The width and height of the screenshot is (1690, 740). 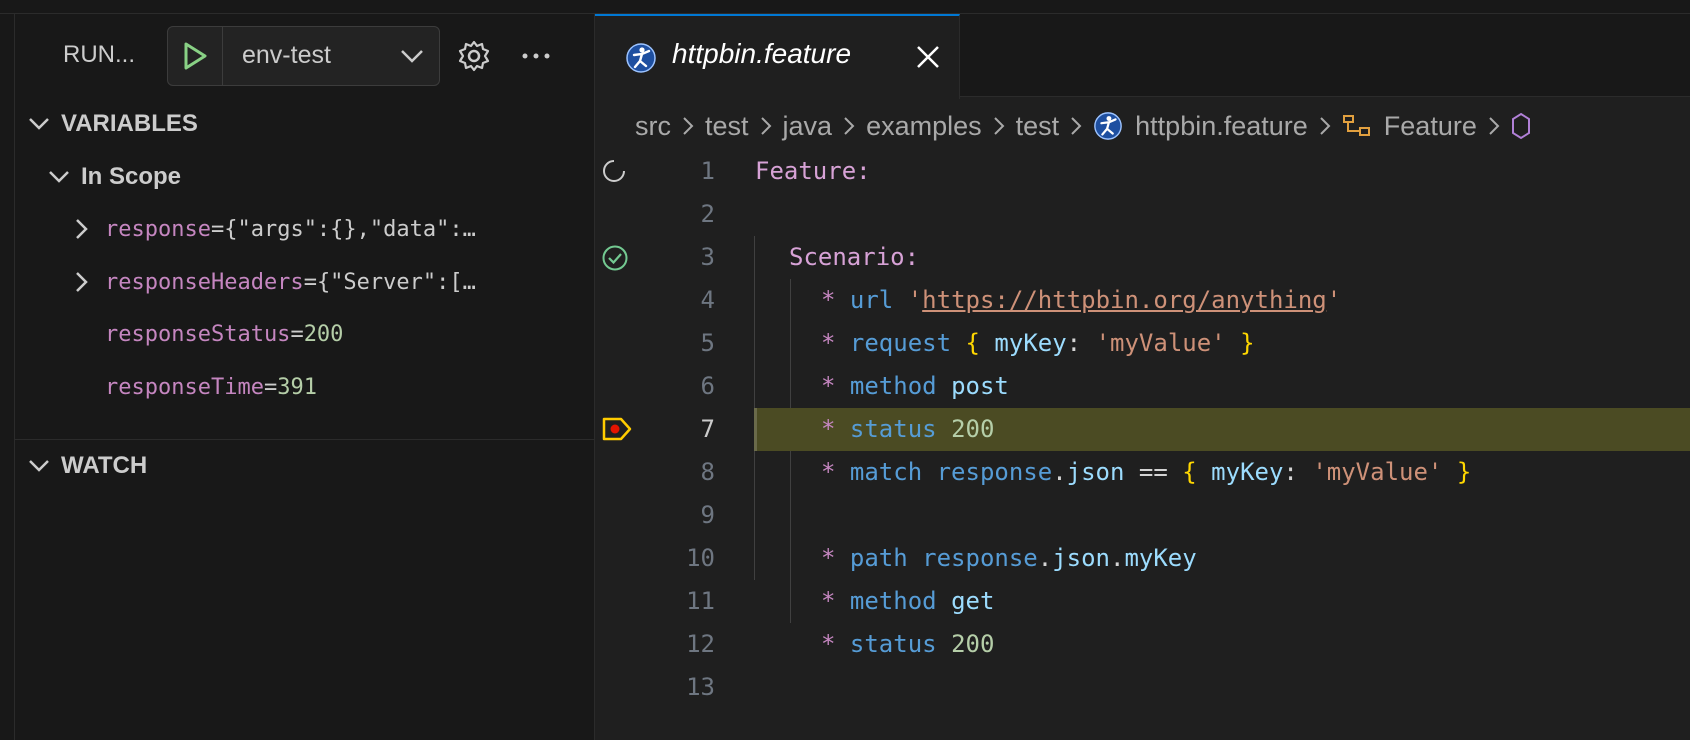 What do you see at coordinates (158, 229) in the screenshot?
I see `variable-name: response` at bounding box center [158, 229].